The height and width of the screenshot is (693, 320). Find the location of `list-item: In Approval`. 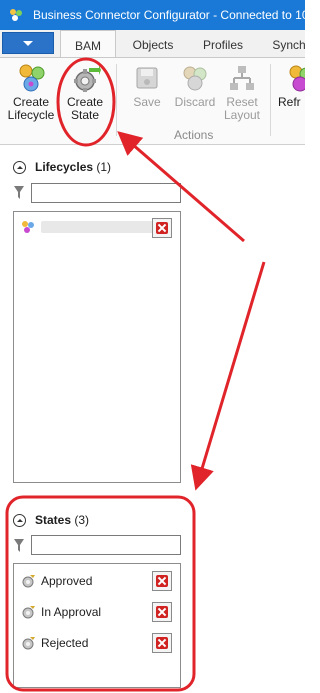

list-item: In Approval is located at coordinates (97, 612).